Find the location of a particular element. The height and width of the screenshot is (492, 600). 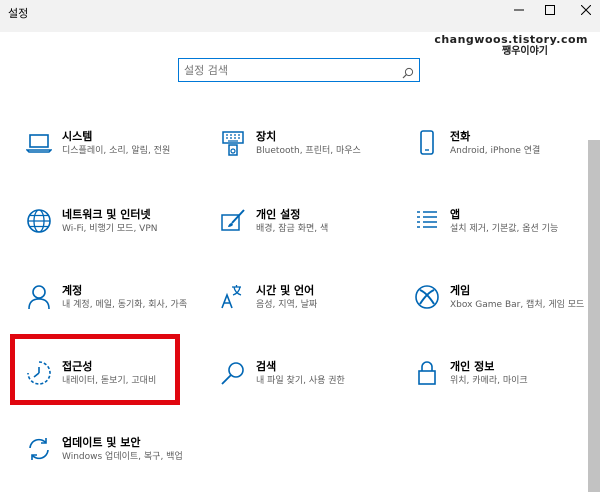

watermark-blog-name: 쨍우이야기 is located at coordinates (525, 51).